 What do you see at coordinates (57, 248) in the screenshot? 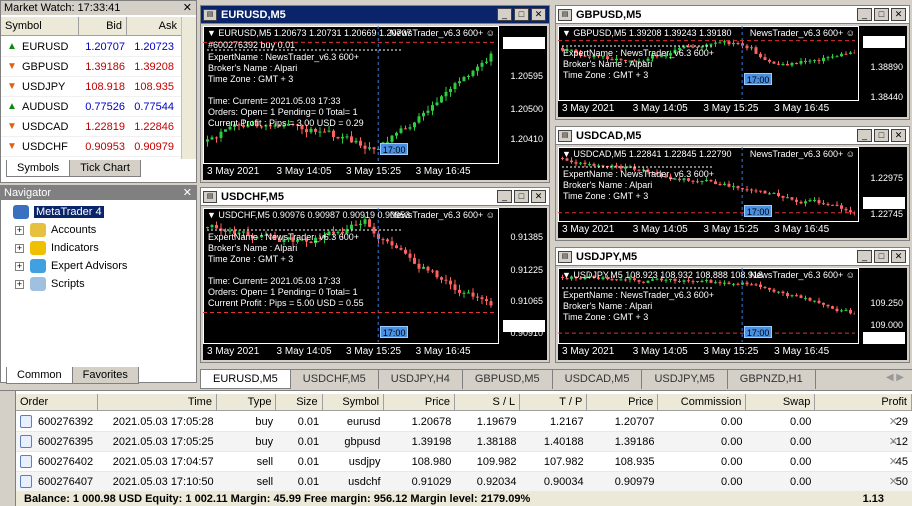
I see `nav-item-indicators: + Indicators` at bounding box center [57, 248].